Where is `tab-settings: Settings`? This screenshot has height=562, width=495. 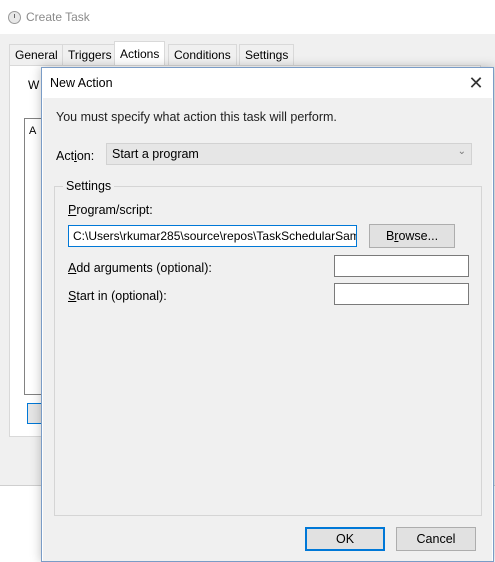
tab-settings: Settings is located at coordinates (267, 54).